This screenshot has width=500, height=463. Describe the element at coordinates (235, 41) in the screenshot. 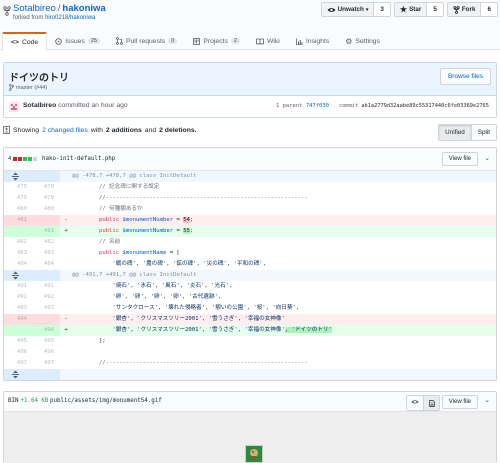

I see `projects-count-badge: 2` at that location.